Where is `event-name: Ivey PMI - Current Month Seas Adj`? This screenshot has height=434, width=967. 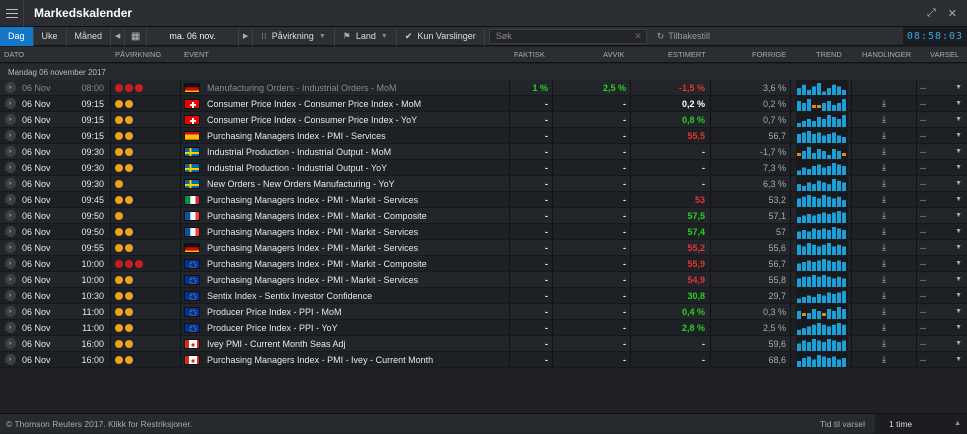 event-name: Ivey PMI - Current Month Seas Adj is located at coordinates (357, 343).